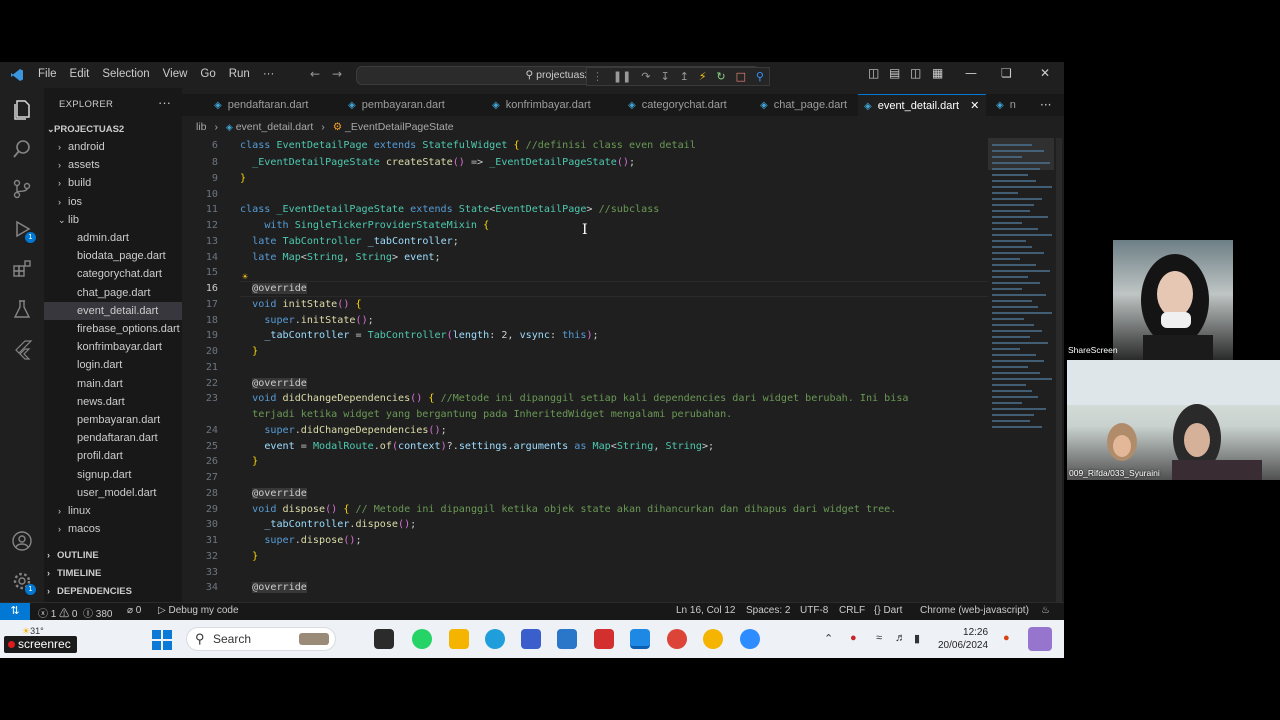 The height and width of the screenshot is (720, 1280). I want to click on settings-gear-icon: 1, so click(23, 582).